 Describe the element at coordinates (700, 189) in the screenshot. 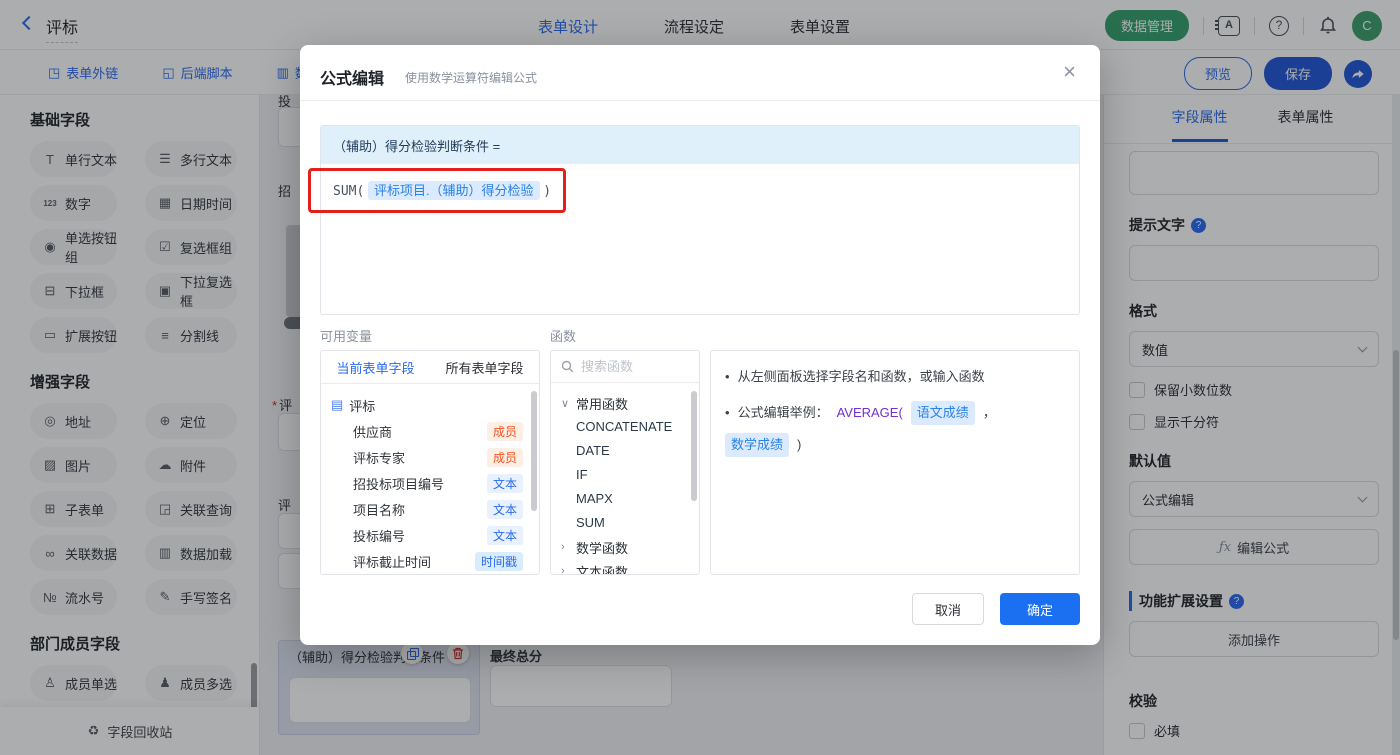

I see `formula-expression: SUM( 评标项目.（辅助）得分检验 )` at that location.